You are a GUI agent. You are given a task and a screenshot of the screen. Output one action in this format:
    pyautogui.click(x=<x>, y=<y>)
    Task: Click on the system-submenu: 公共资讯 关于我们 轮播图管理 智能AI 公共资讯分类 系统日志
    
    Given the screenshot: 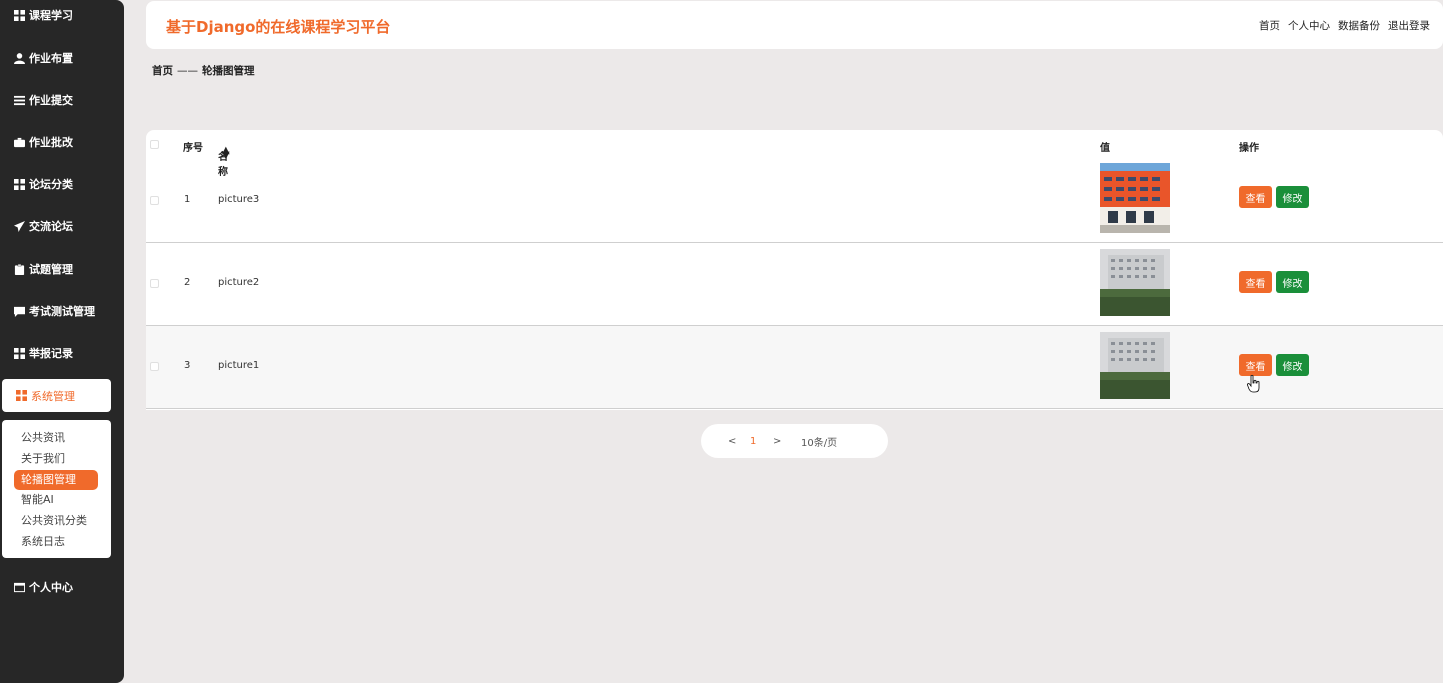 What is the action you would take?
    pyautogui.click(x=56, y=489)
    